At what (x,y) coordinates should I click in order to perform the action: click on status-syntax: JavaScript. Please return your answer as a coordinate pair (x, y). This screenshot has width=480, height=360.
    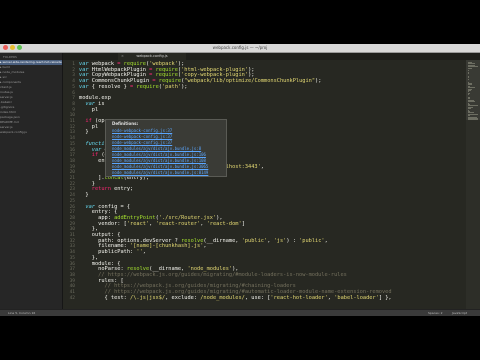
    Looking at the image, I should click on (459, 313).